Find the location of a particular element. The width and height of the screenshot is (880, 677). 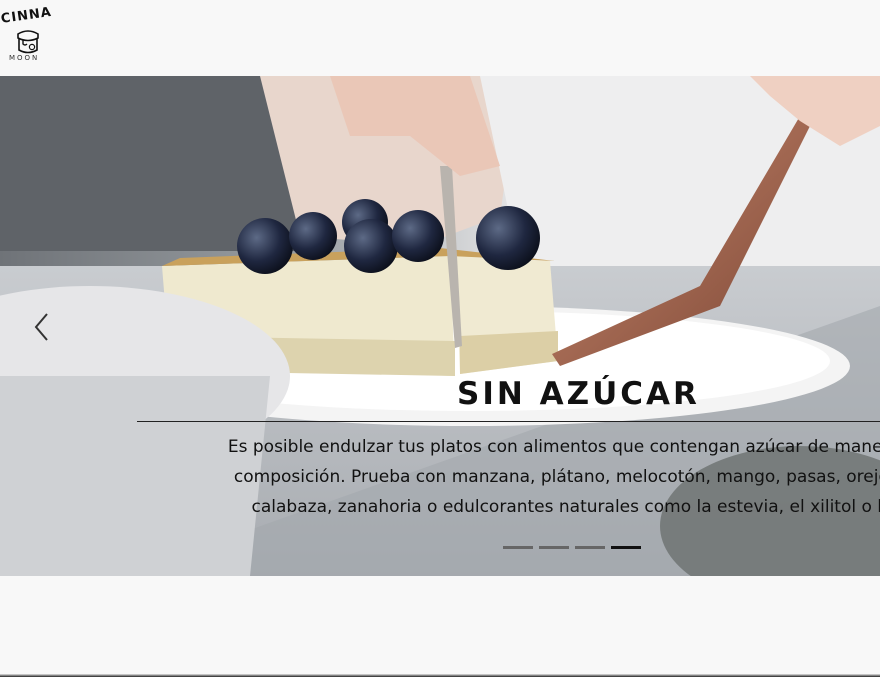

page-content-area is located at coordinates (440, 626).